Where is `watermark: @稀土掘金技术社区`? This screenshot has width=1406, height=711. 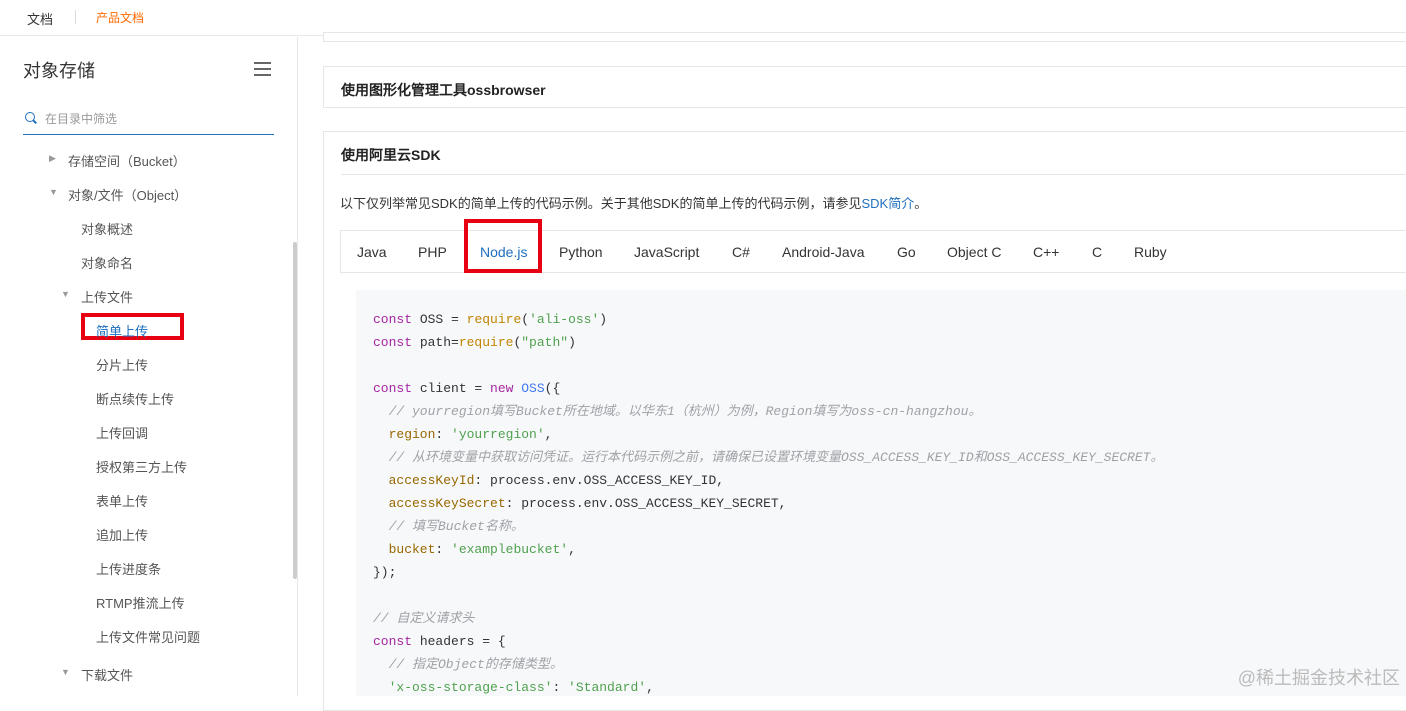 watermark: @稀土掘金技术社区 is located at coordinates (1318, 678).